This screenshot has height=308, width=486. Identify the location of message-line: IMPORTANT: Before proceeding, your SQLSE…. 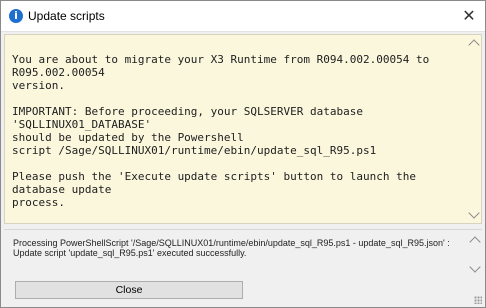
(191, 118).